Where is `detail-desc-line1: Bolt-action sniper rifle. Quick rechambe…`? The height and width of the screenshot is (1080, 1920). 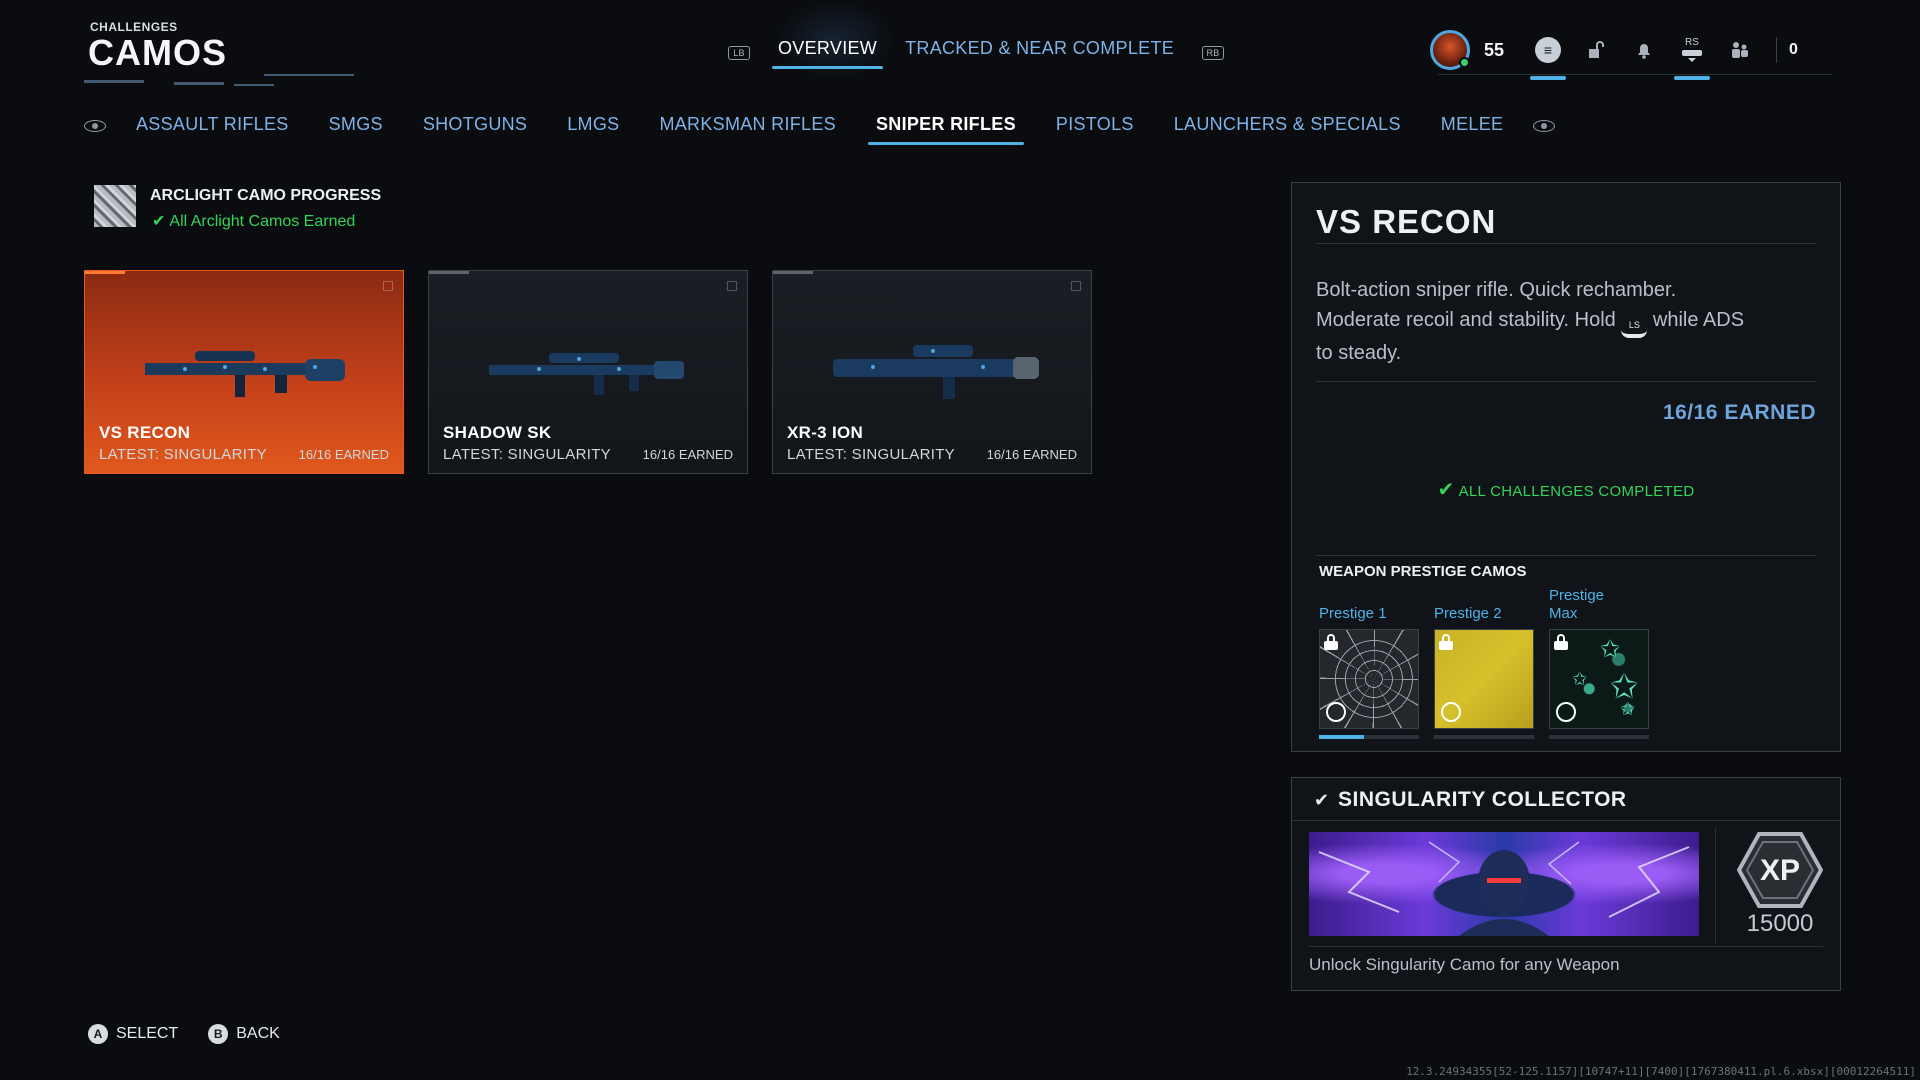 detail-desc-line1: Bolt-action sniper rifle. Quick rechambe… is located at coordinates (1496, 290).